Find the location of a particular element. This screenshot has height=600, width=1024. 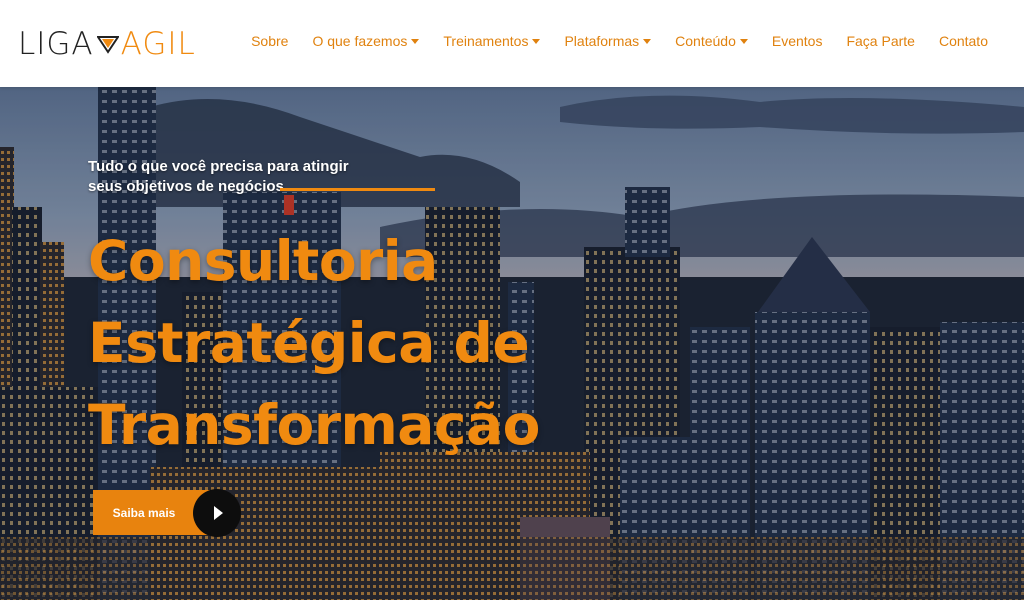

triangle-logo-icon is located at coordinates (107, 45).